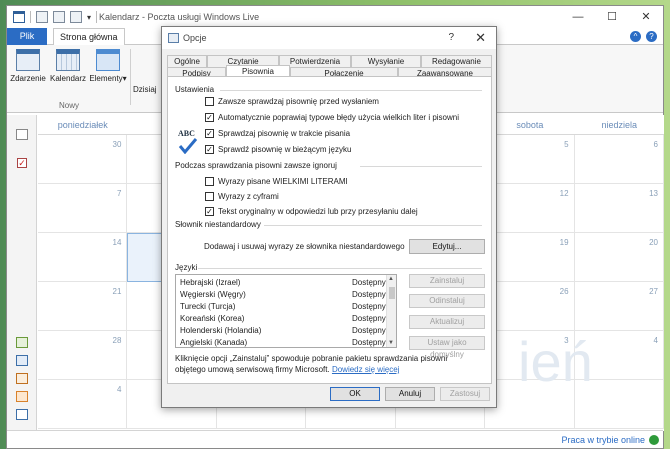 The image size is (670, 449). What do you see at coordinates (30, 17) in the screenshot?
I see `toolbar-separator` at bounding box center [30, 17].